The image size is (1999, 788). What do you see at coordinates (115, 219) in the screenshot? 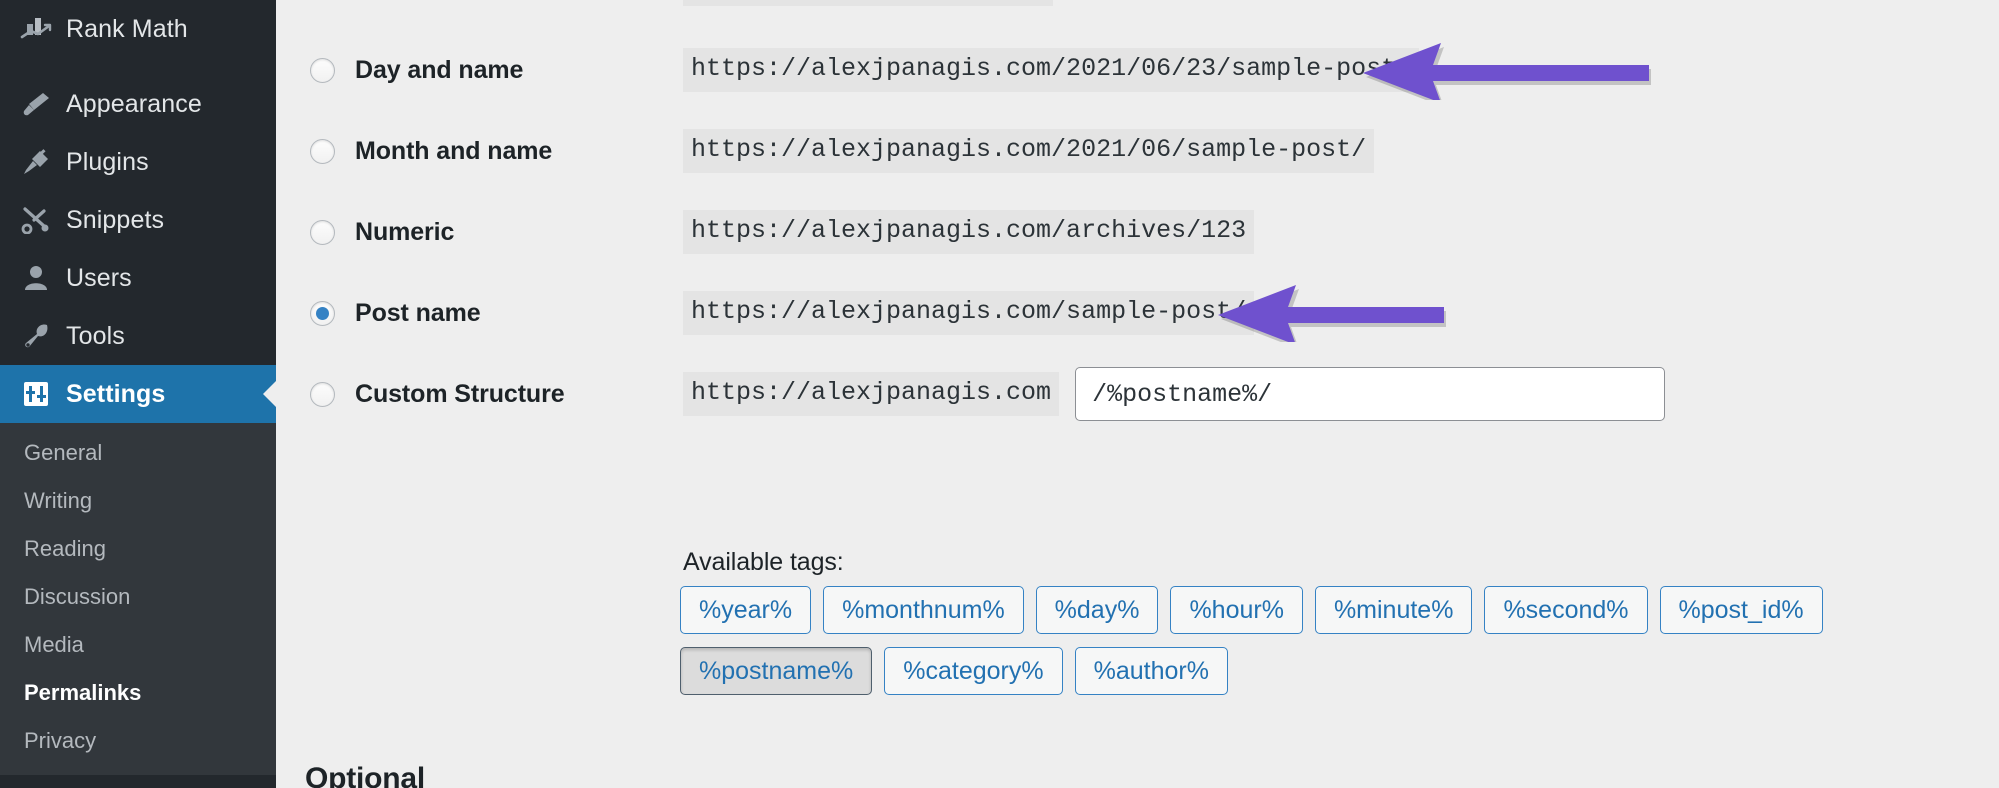
I see `sidebar-item-label: Snippets` at bounding box center [115, 219].